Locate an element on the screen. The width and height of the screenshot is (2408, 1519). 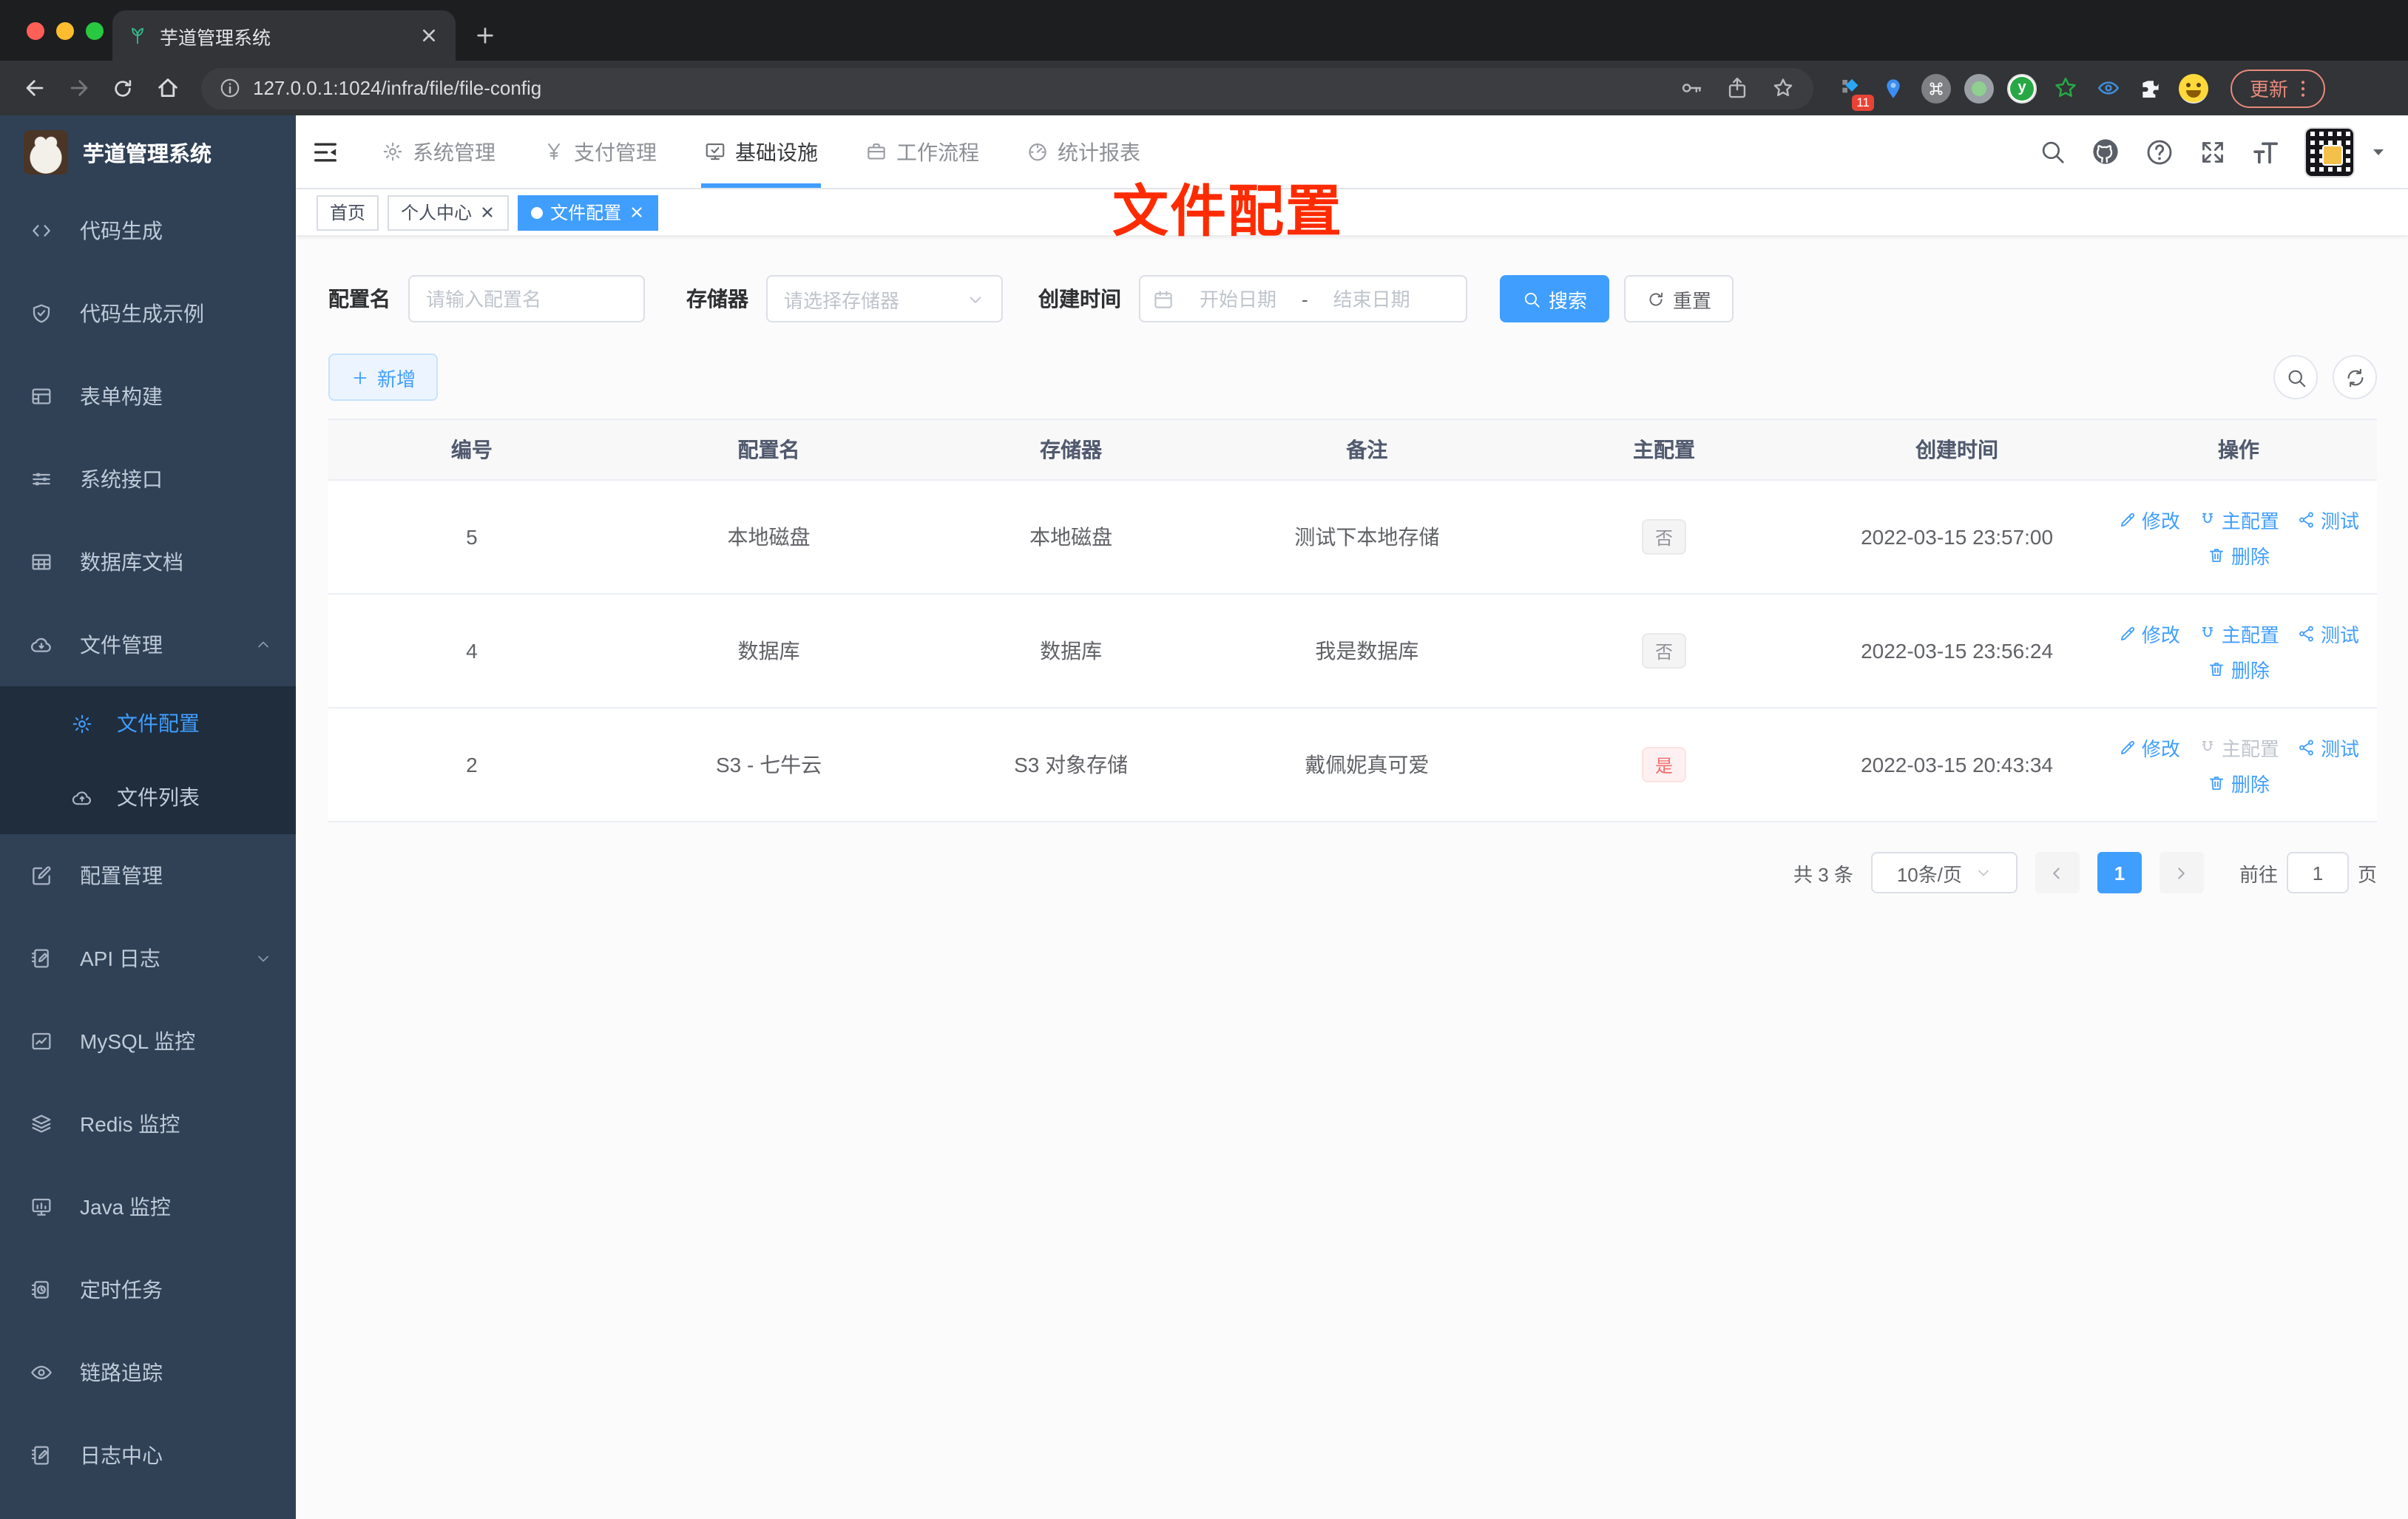
cell: 是 is located at coordinates (1664, 764).